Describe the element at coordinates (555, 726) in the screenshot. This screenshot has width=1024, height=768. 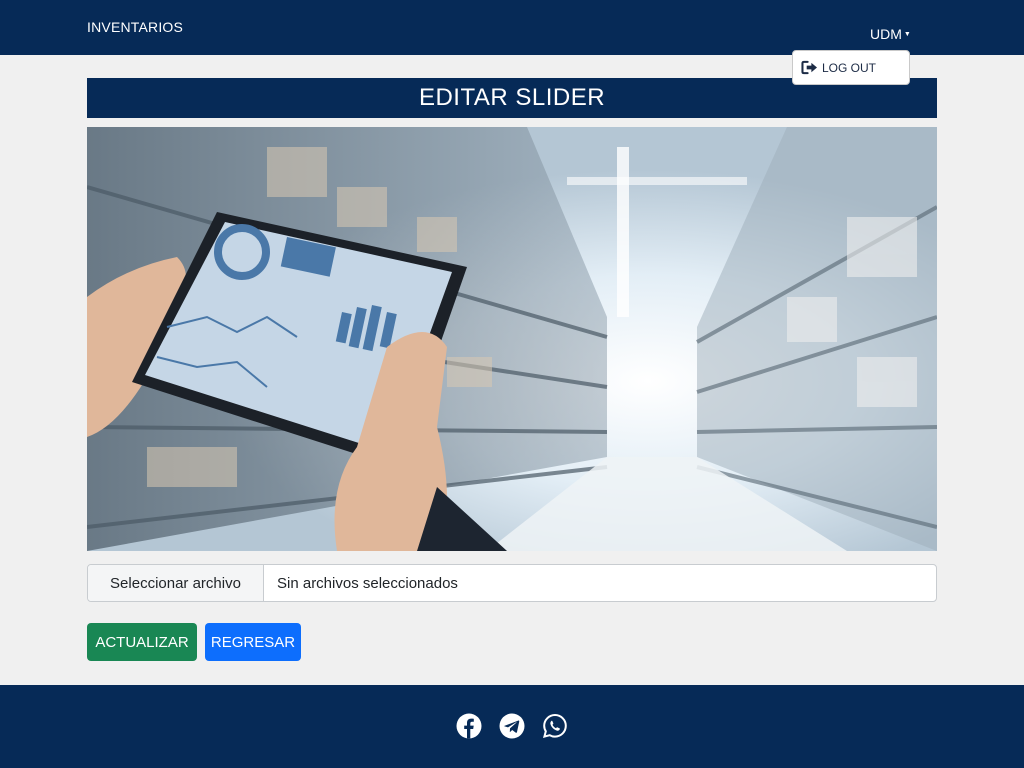
I see `whatsapp-icon` at that location.